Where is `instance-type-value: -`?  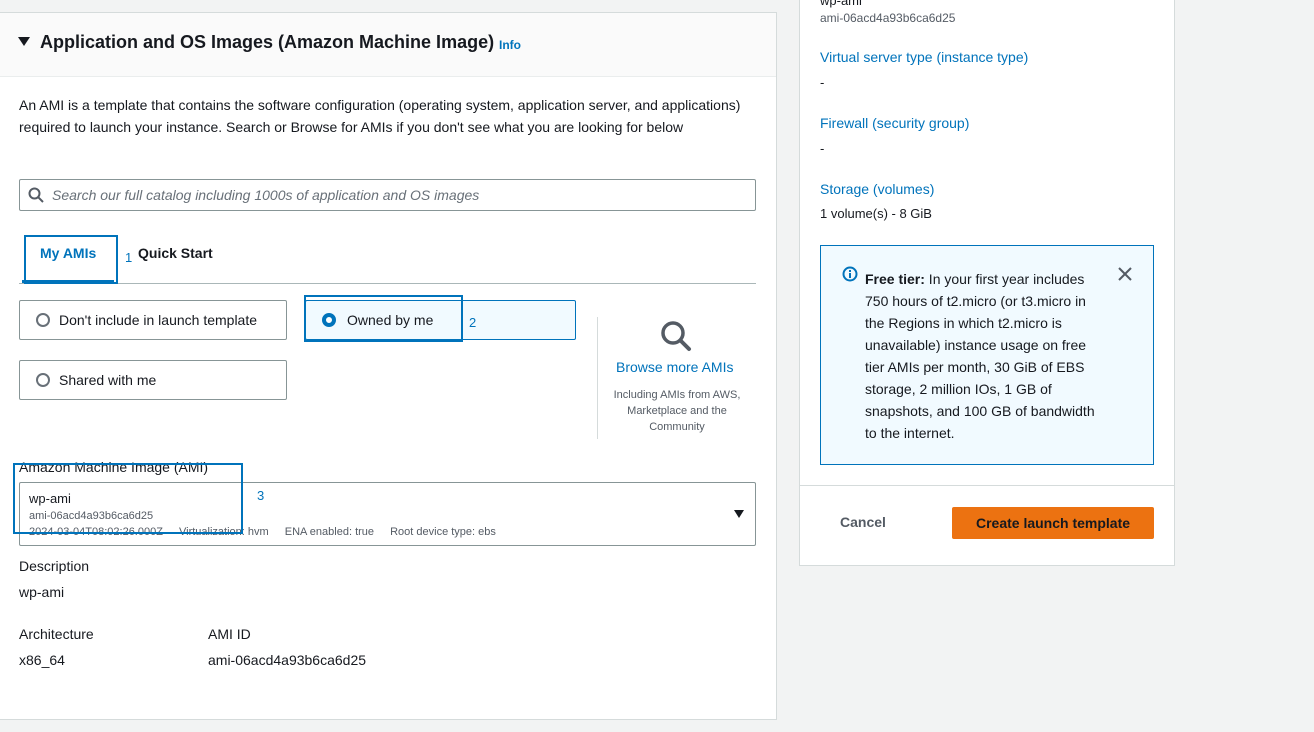
instance-type-value: - is located at coordinates (822, 82).